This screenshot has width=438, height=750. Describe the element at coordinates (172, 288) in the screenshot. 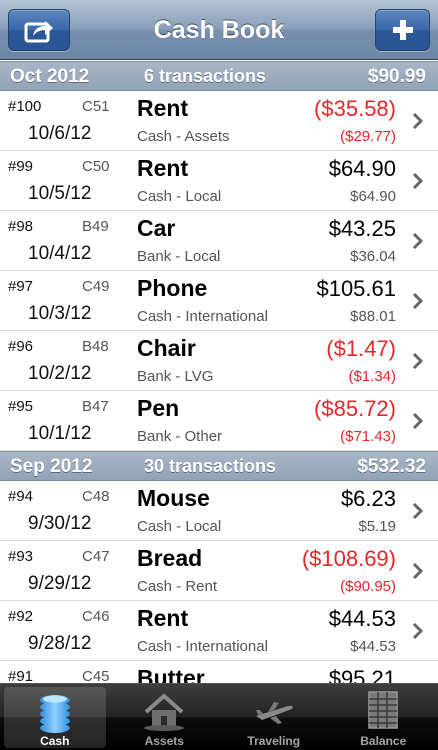

I see `transaction-name: Phone` at that location.